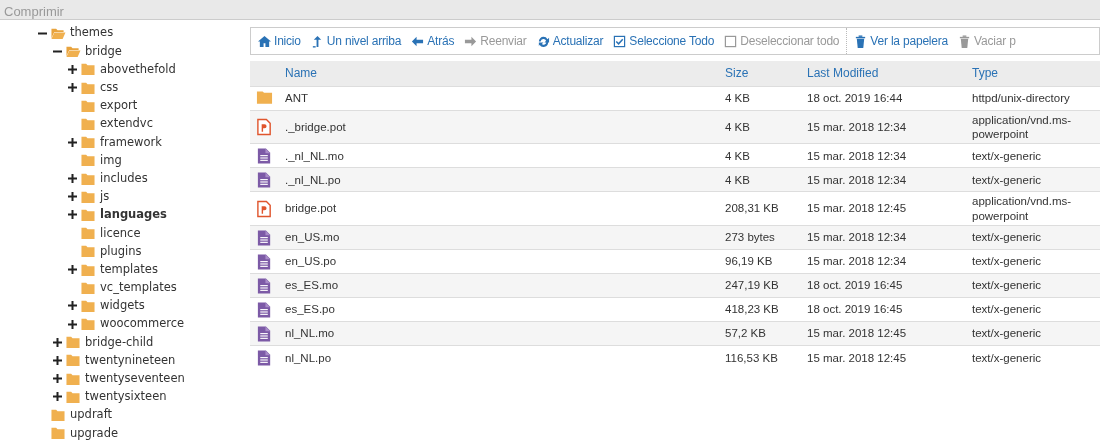  What do you see at coordinates (279, 41) in the screenshot?
I see `toolbar-button: Inicio` at bounding box center [279, 41].